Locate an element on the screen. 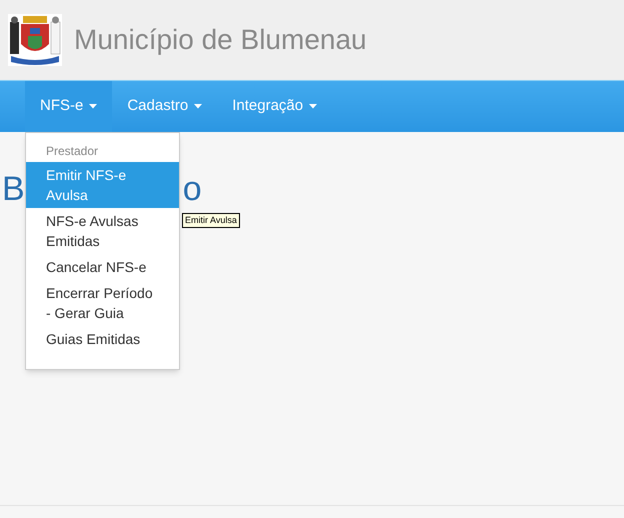 This screenshot has width=624, height=518. tooltip: Emitir Avulsa is located at coordinates (211, 220).